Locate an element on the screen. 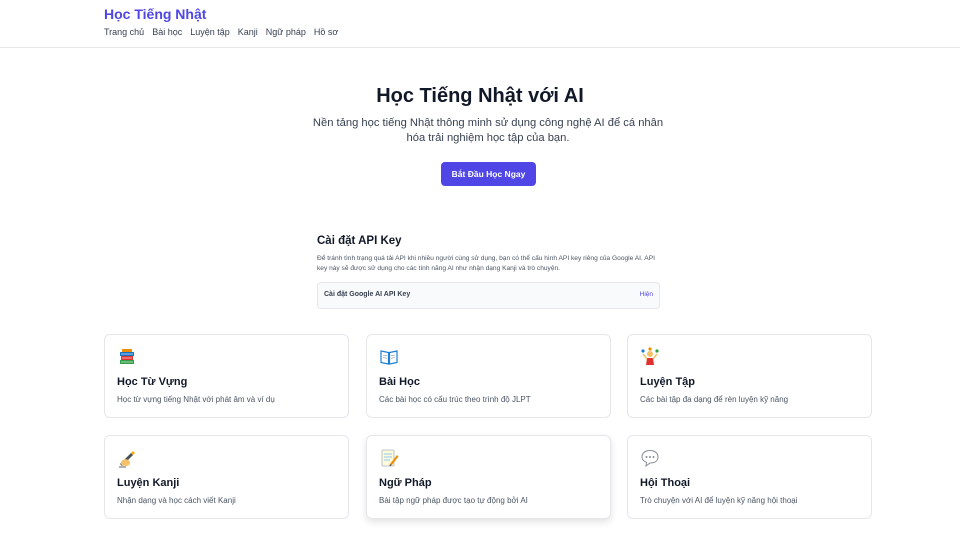 The image size is (960, 540). writing-hand-icon is located at coordinates (127, 459).